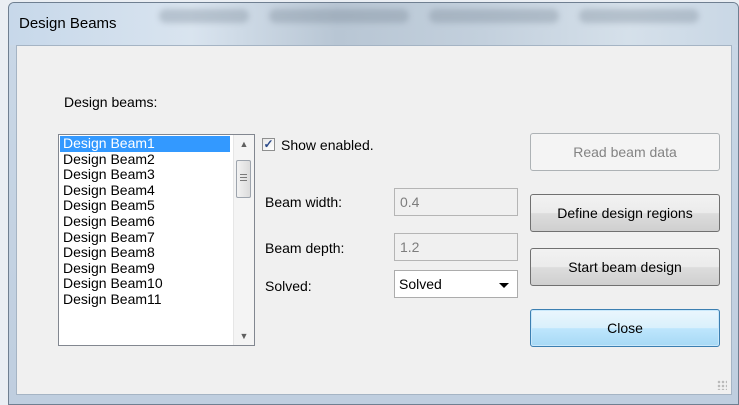 The width and height of the screenshot is (739, 405). I want to click on solved-dropdown: Solved, so click(456, 284).